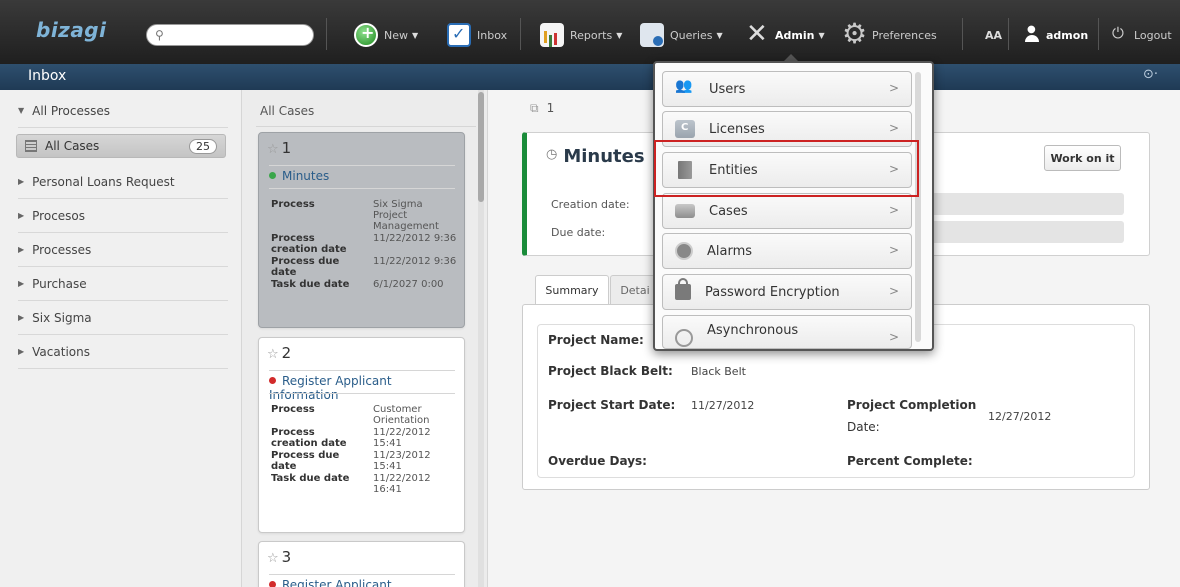  Describe the element at coordinates (542, 108) in the screenshot. I see `case-detail-number: ⧉ 1` at that location.